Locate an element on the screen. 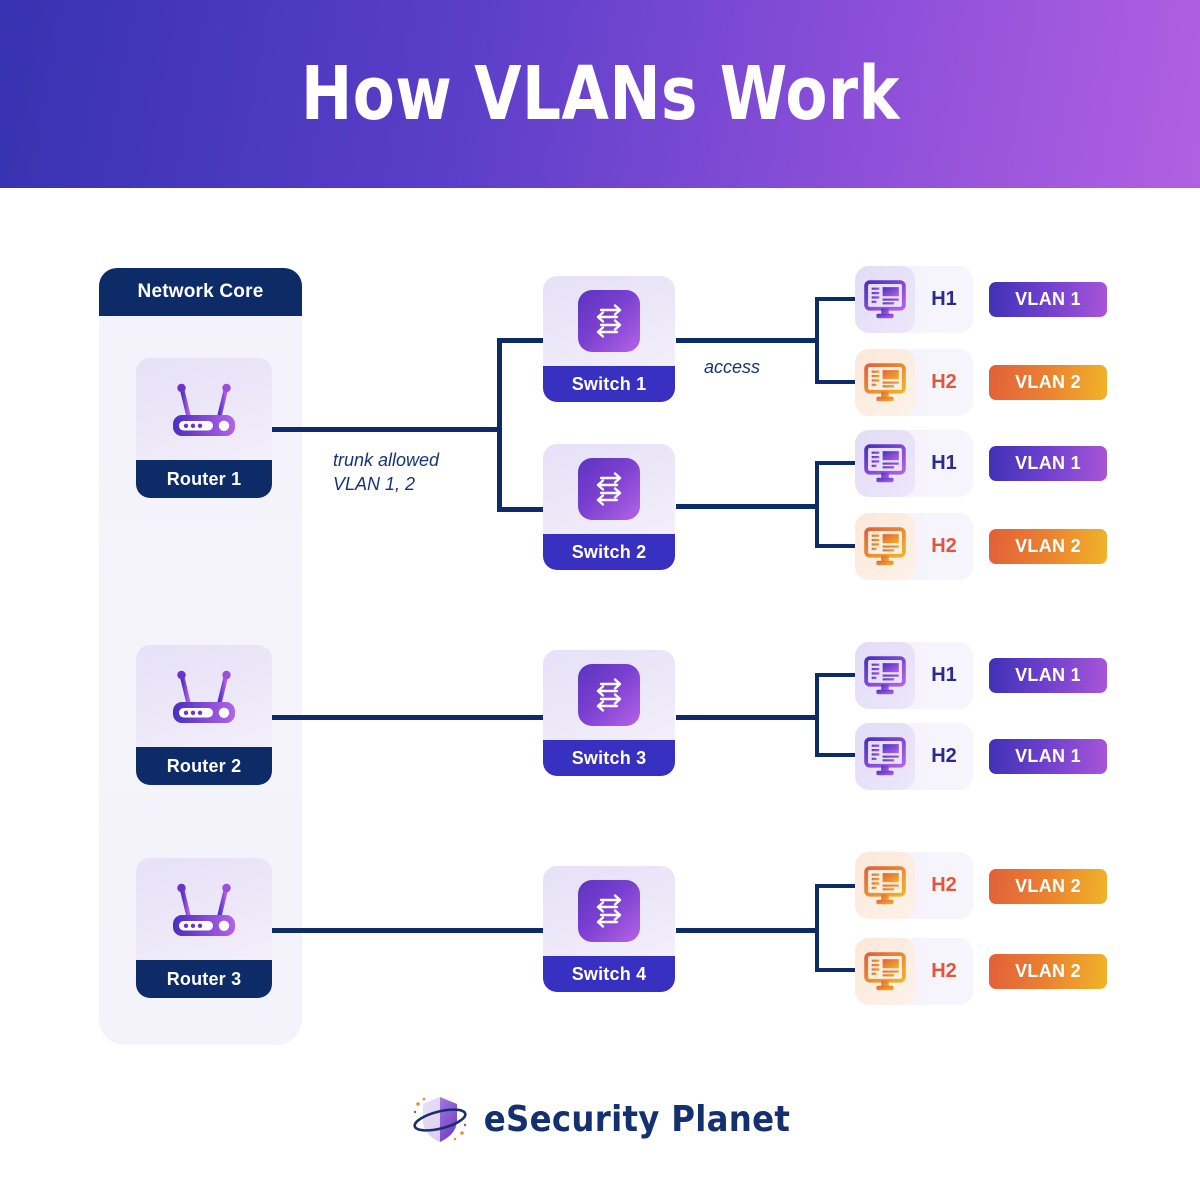 The height and width of the screenshot is (1200, 1200). vlan-badge-s4-h1: VLAN 2 is located at coordinates (1048, 886).